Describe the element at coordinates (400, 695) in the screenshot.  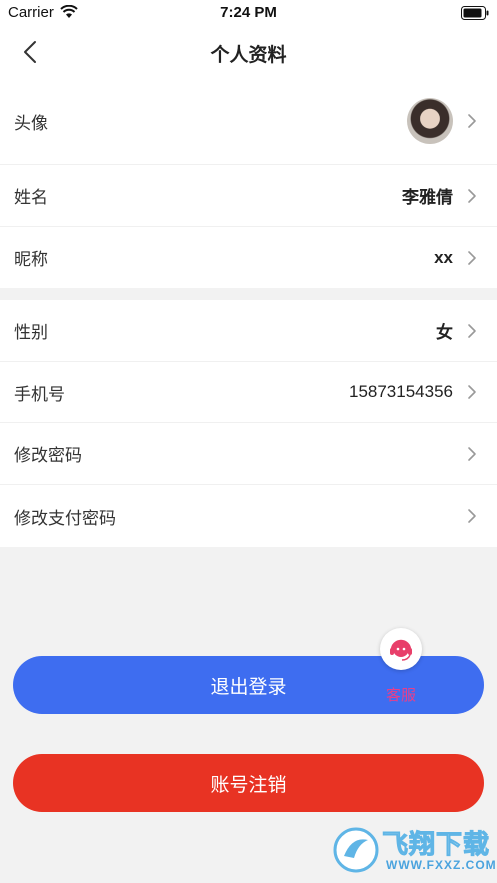
I see `service-label: 客服` at that location.